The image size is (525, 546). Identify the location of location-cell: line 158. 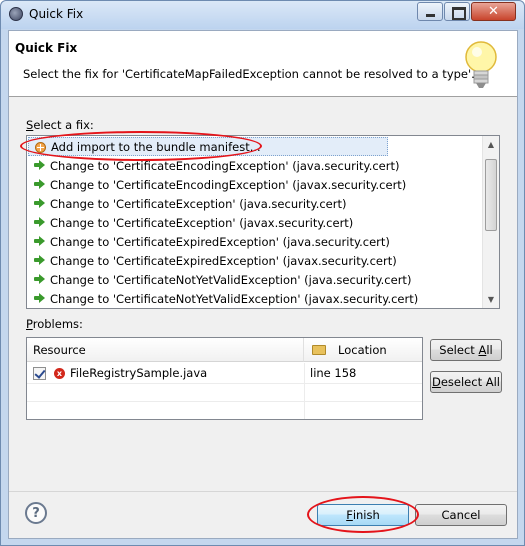
(333, 373).